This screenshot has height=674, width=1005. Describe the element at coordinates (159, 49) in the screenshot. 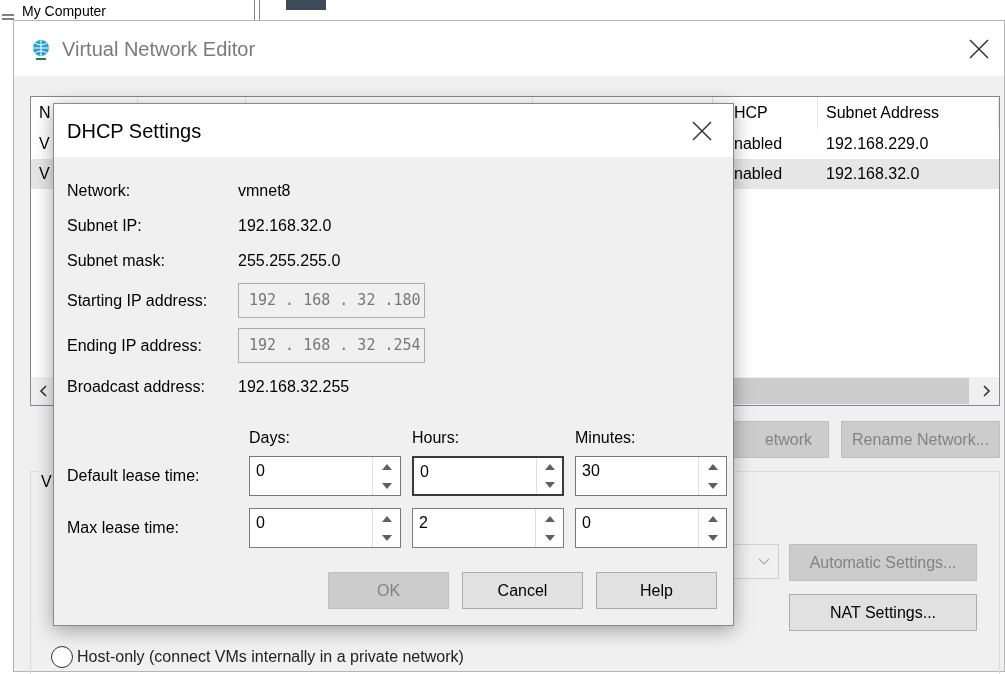

I see `window-title: Virtual Network Editor` at that location.